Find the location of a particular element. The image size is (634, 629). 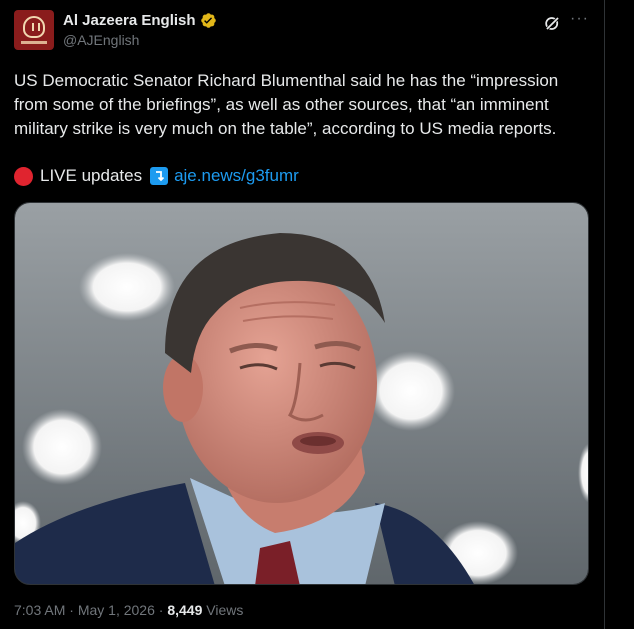

timeline-divider is located at coordinates (604, 314).